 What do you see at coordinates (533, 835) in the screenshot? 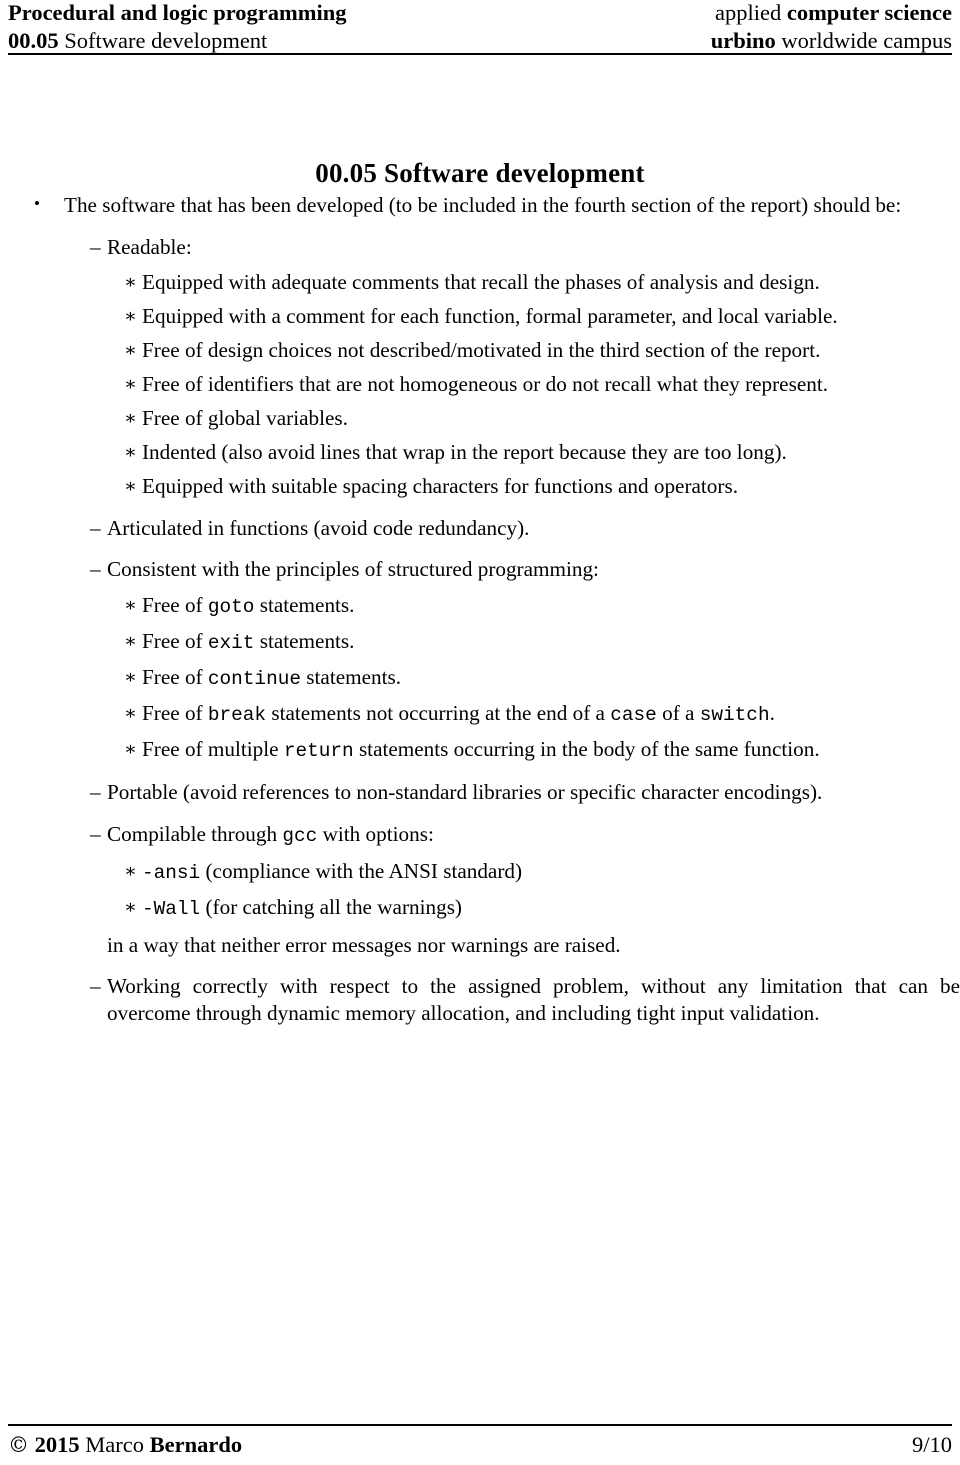
I see `list-item-text: Compilable through gcc with options:` at bounding box center [533, 835].